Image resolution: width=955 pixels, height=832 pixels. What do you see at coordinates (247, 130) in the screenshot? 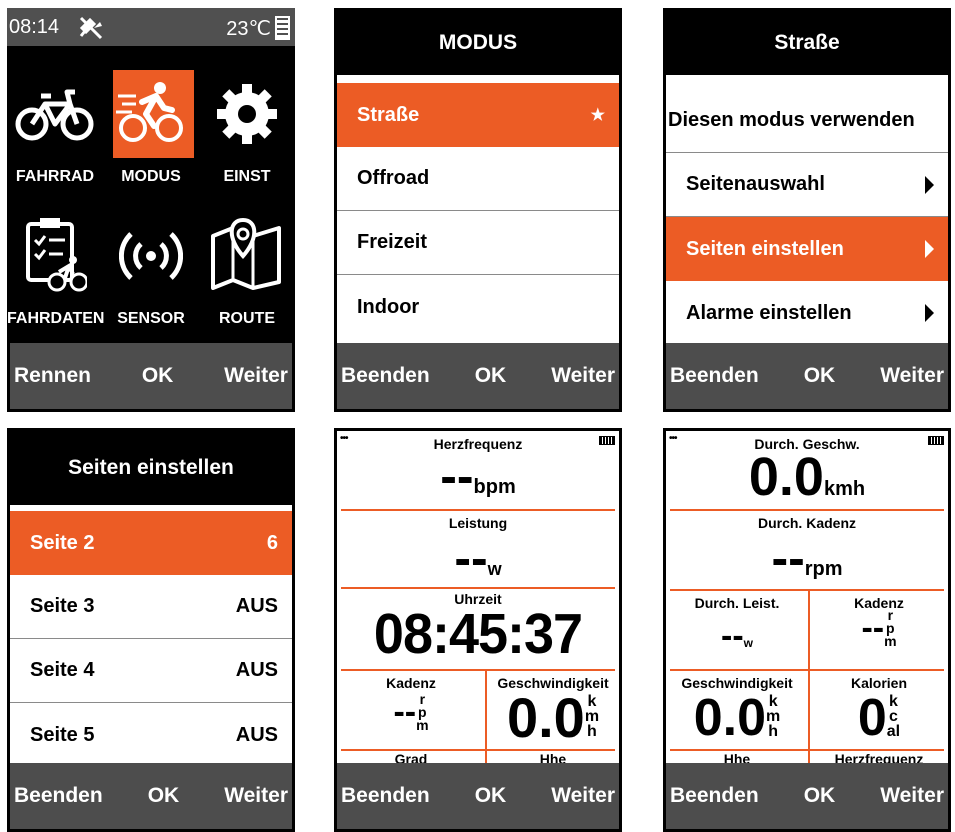
I see `menu-item-einst: EINST` at bounding box center [247, 130].